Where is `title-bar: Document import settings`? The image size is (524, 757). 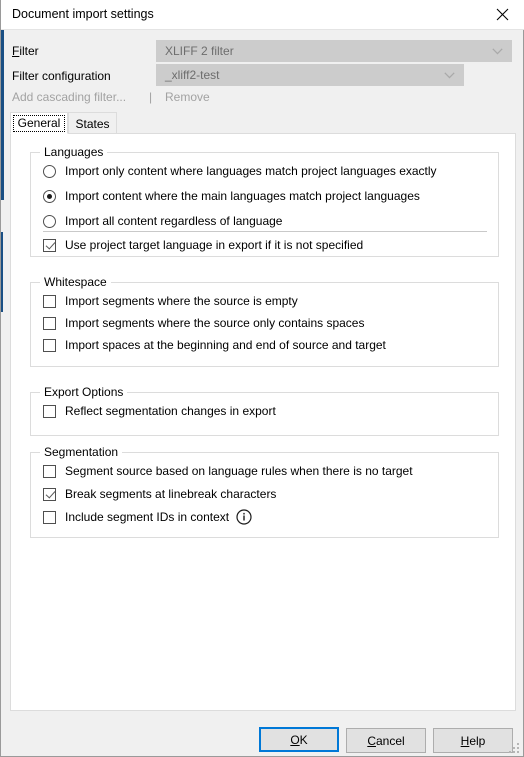
title-bar: Document import settings is located at coordinates (262, 15).